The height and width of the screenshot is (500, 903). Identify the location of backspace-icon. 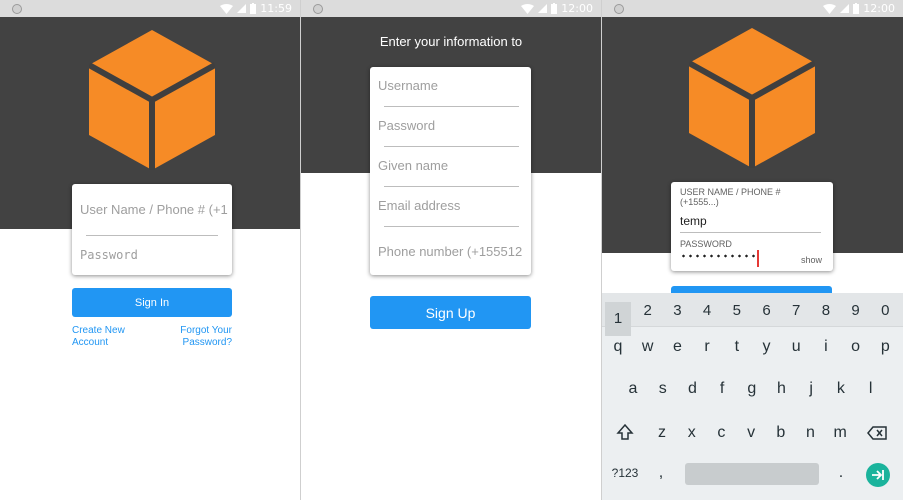
(877, 433).